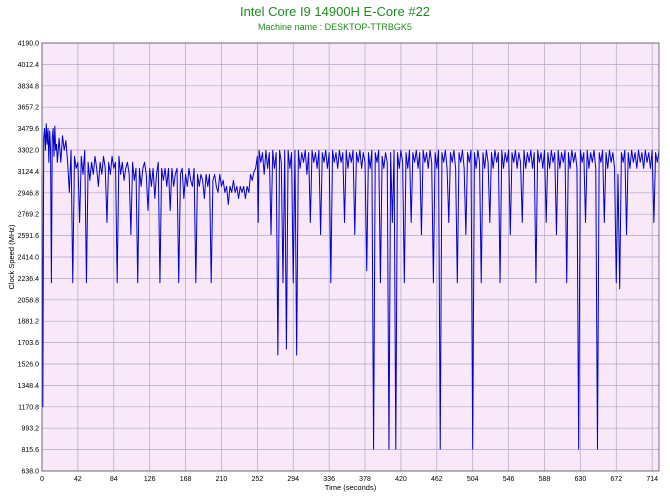 This screenshot has width=670, height=503. Describe the element at coordinates (30, 429) in the screenshot. I see `y-tick-label: 993.2` at that location.